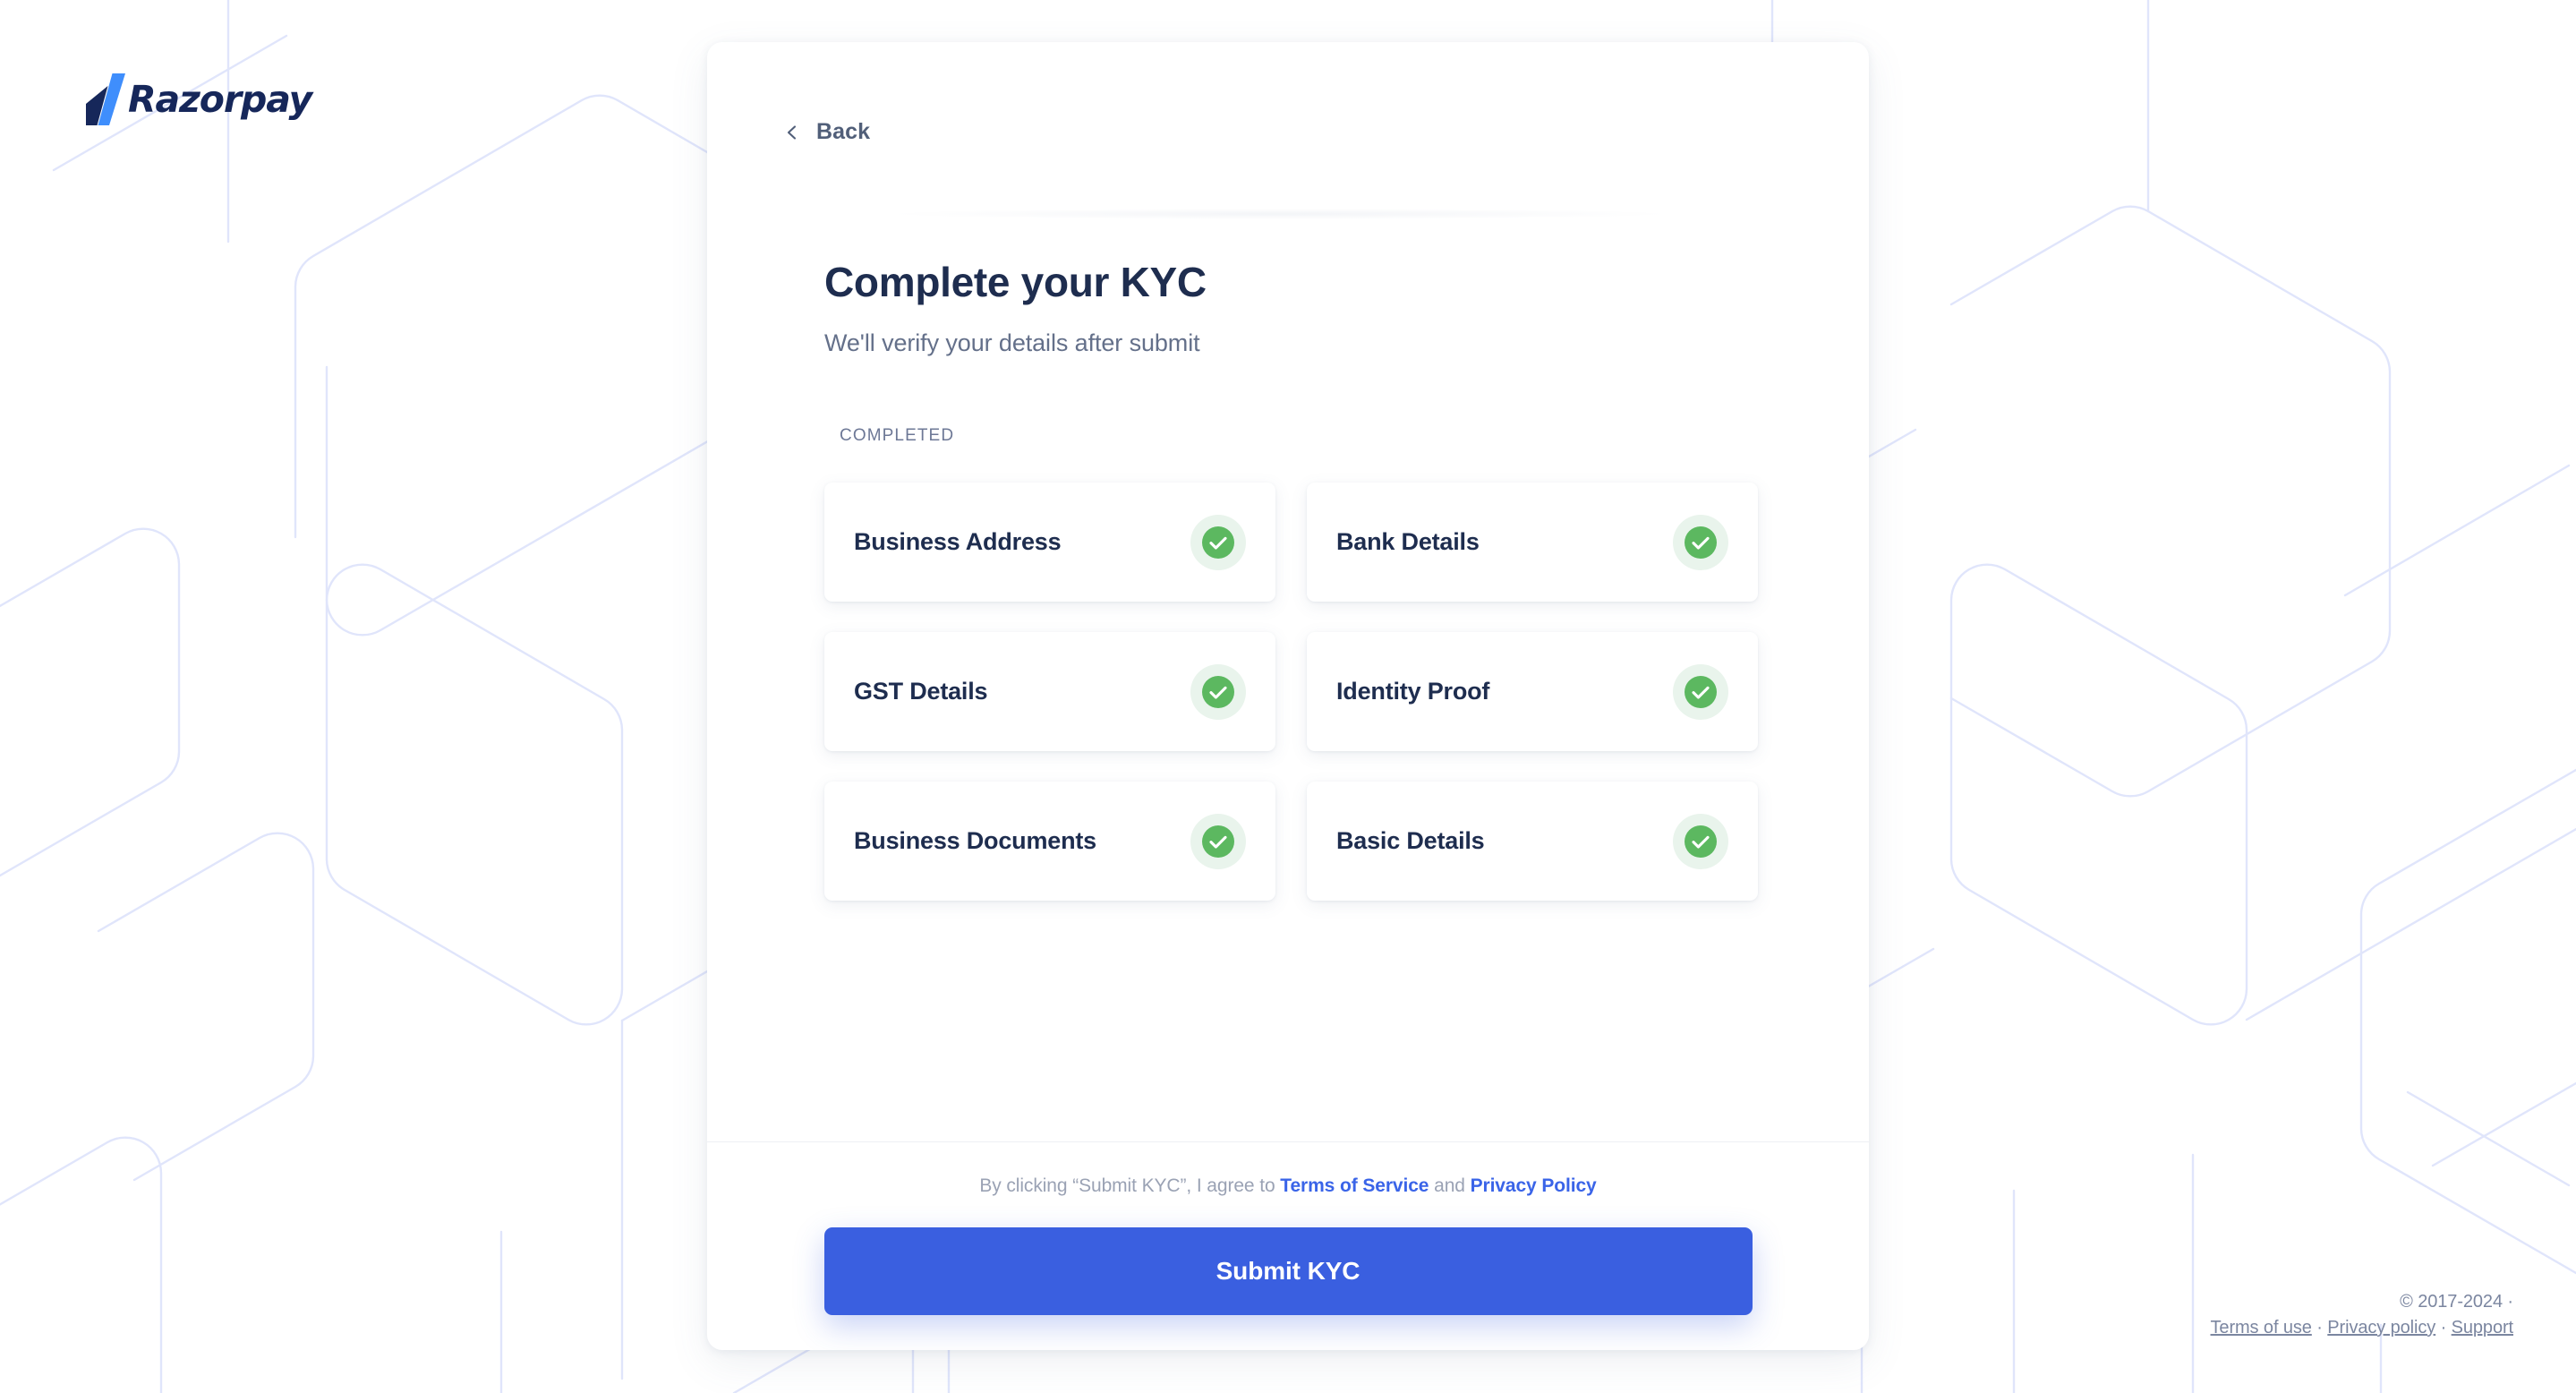 The image size is (2576, 1393). I want to click on terms-of-service-link: Terms of Service, so click(1354, 1185).